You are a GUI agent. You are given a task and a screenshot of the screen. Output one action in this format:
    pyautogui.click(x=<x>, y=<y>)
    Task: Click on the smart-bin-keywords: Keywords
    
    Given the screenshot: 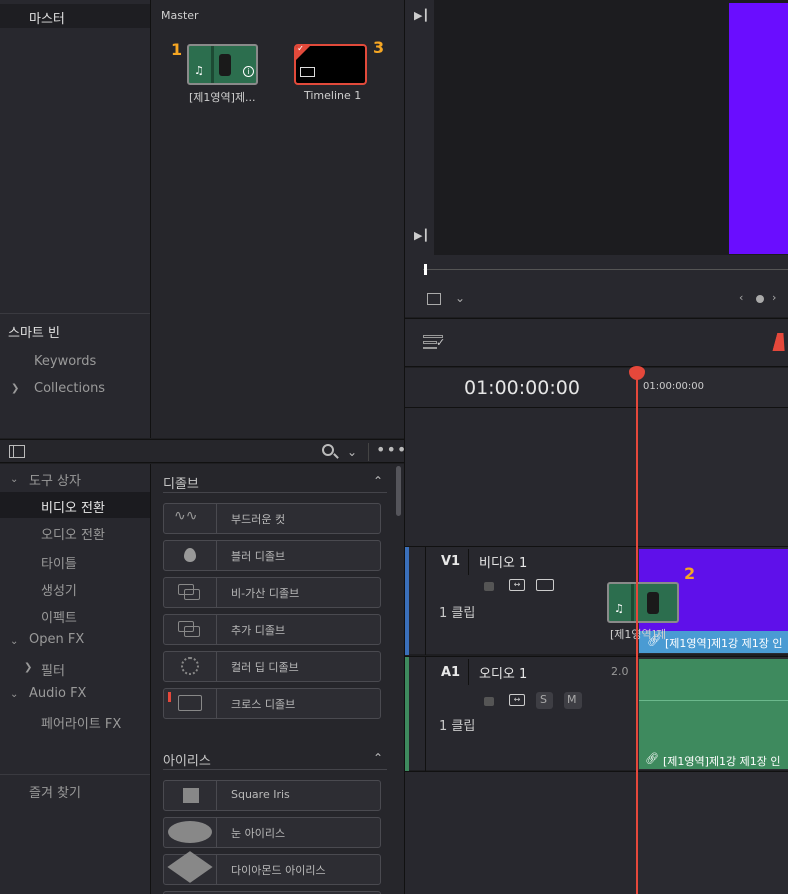 What is the action you would take?
    pyautogui.click(x=65, y=361)
    